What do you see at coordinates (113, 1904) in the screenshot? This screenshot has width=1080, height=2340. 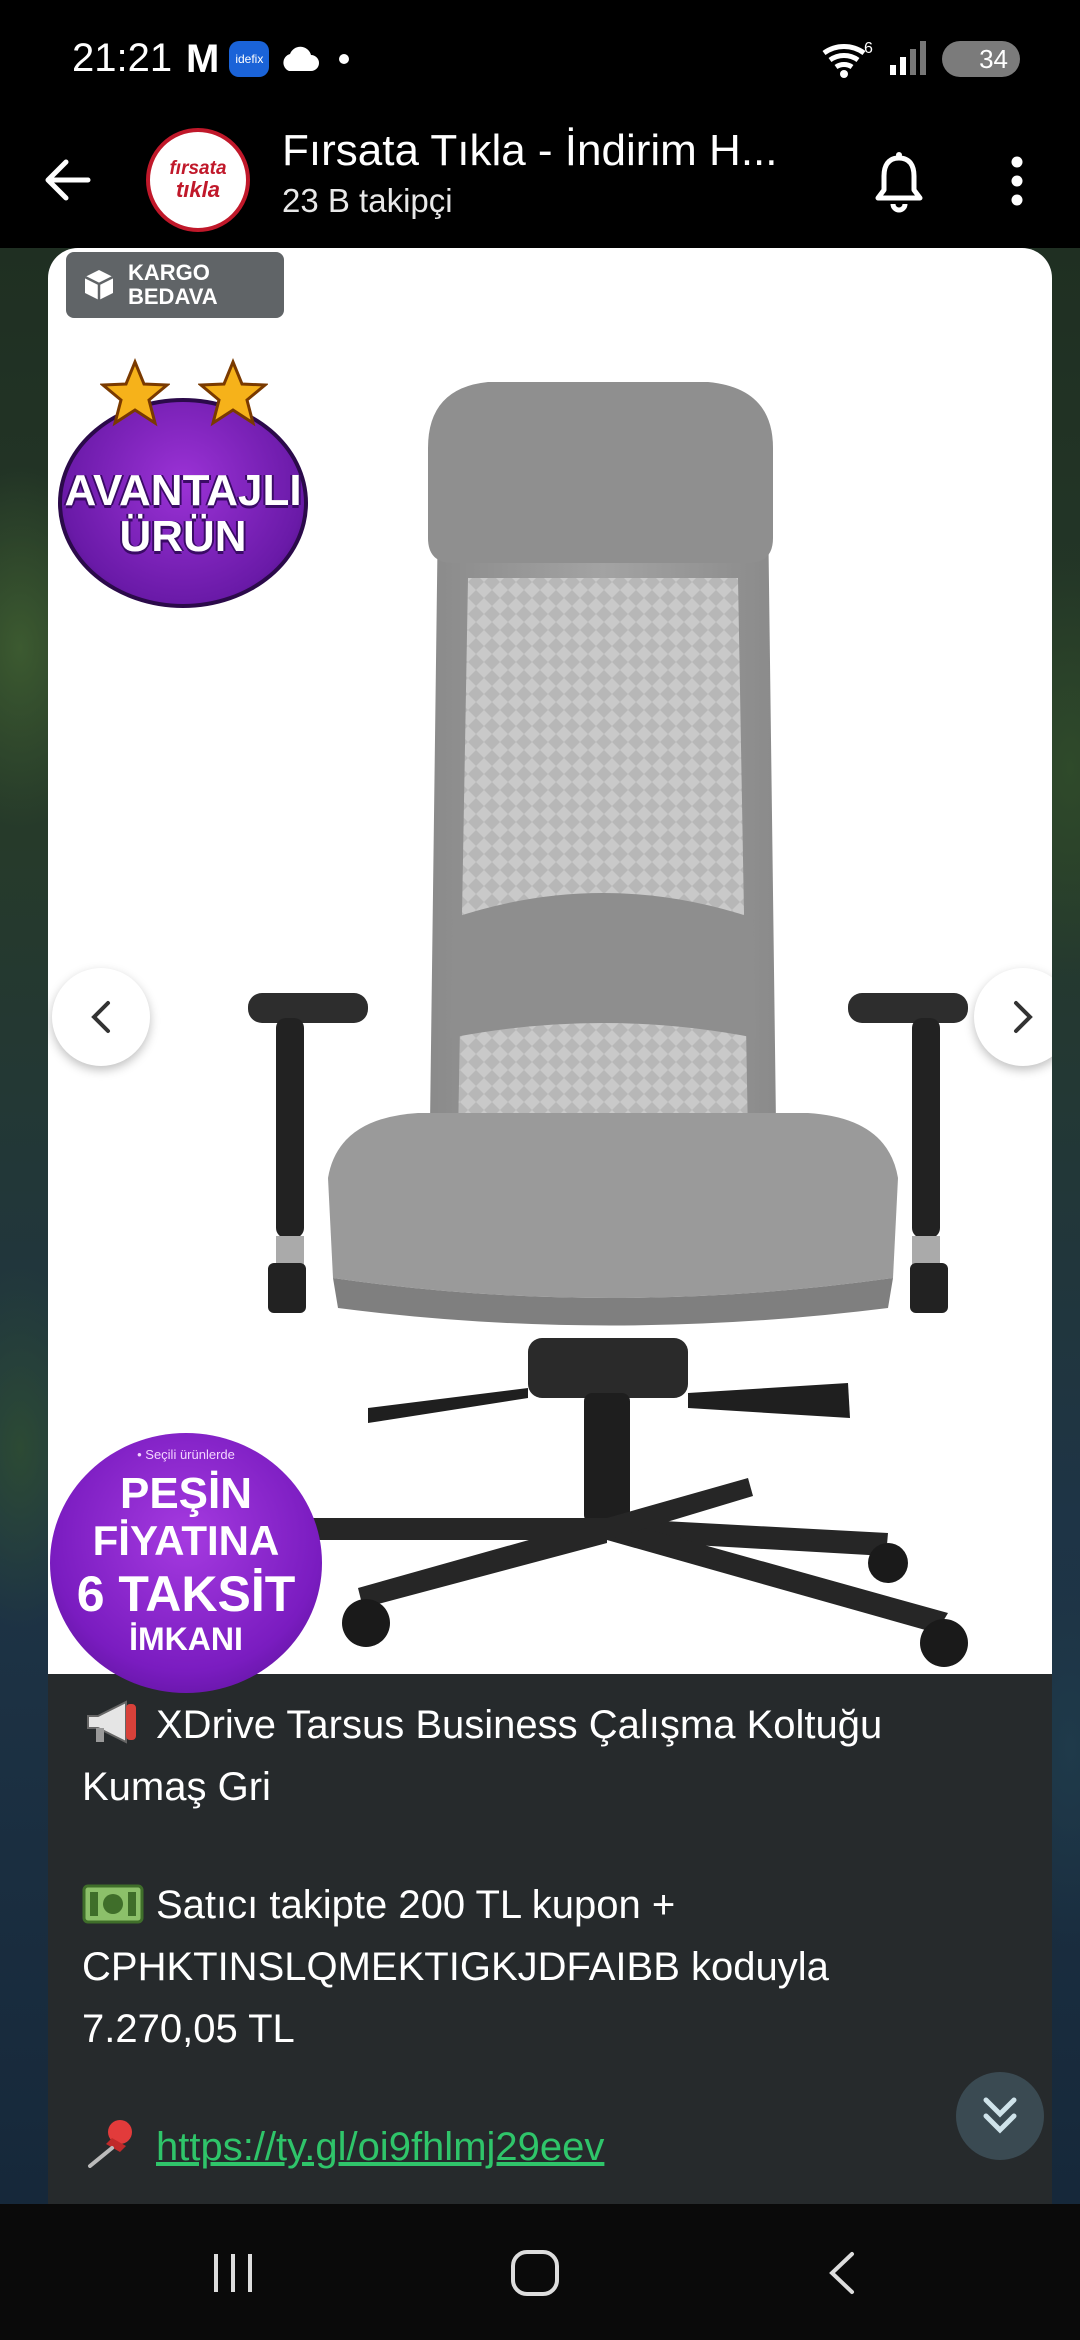 I see `money-icon` at bounding box center [113, 1904].